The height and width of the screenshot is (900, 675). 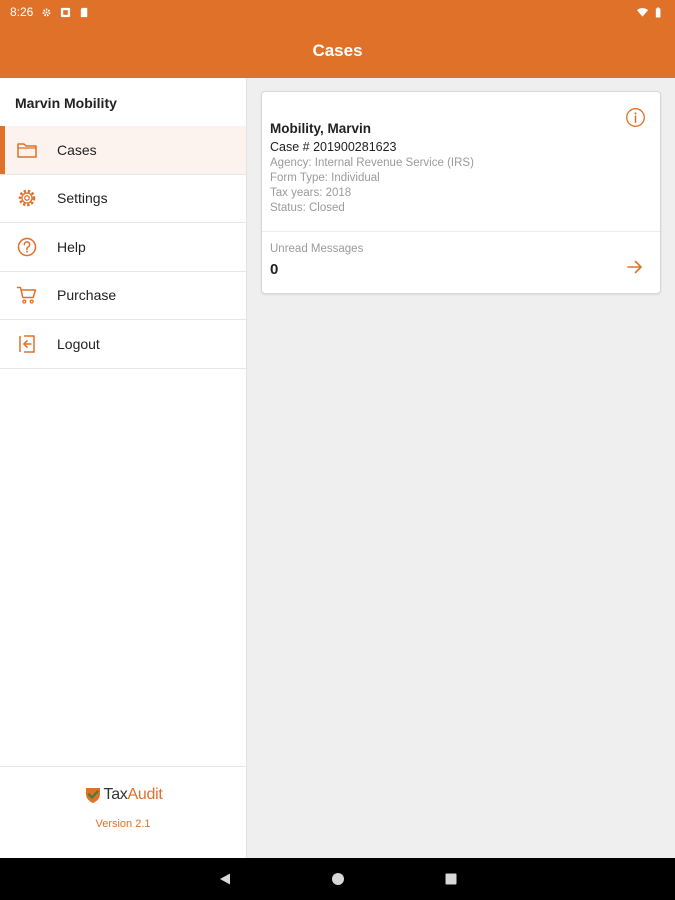 I want to click on sidebar-item-label: Settings, so click(x=82, y=198).